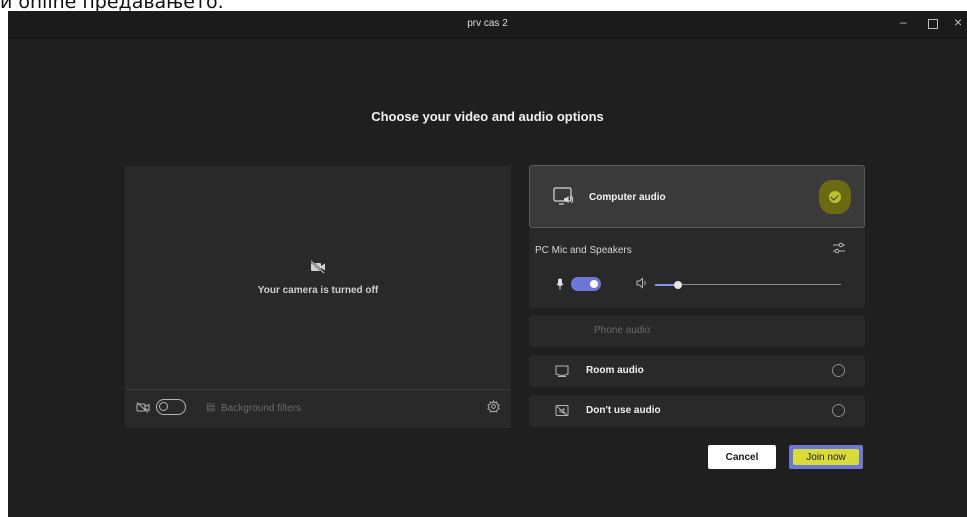 The width and height of the screenshot is (967, 517). I want to click on join-now-button: Join now, so click(826, 457).